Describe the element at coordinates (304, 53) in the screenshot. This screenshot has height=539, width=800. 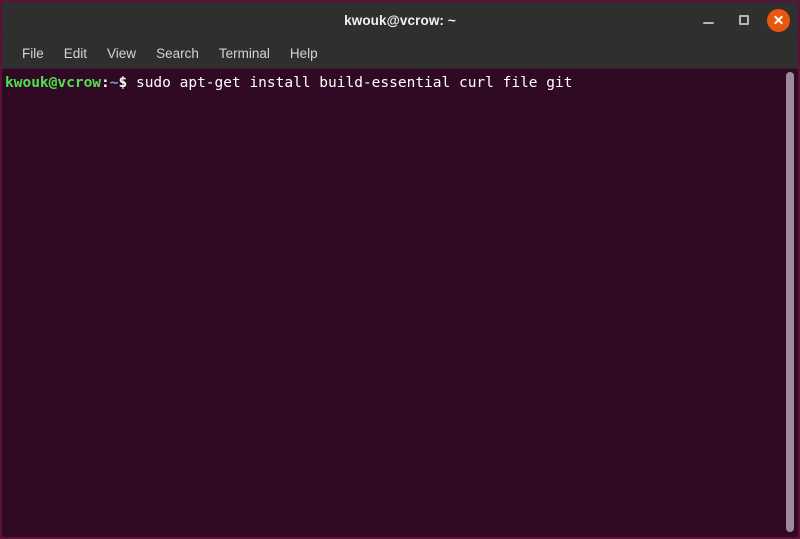
I see `menu-item-help: Help` at that location.